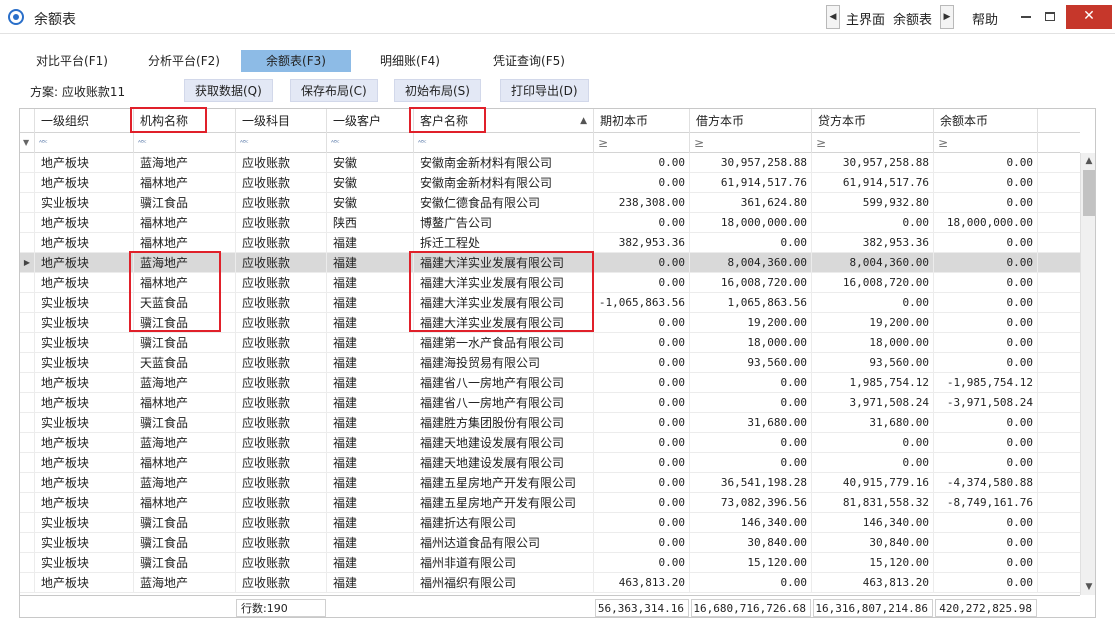  Describe the element at coordinates (504, 243) in the screenshot. I see `cell-customer-name: 拆迁工程处` at that location.